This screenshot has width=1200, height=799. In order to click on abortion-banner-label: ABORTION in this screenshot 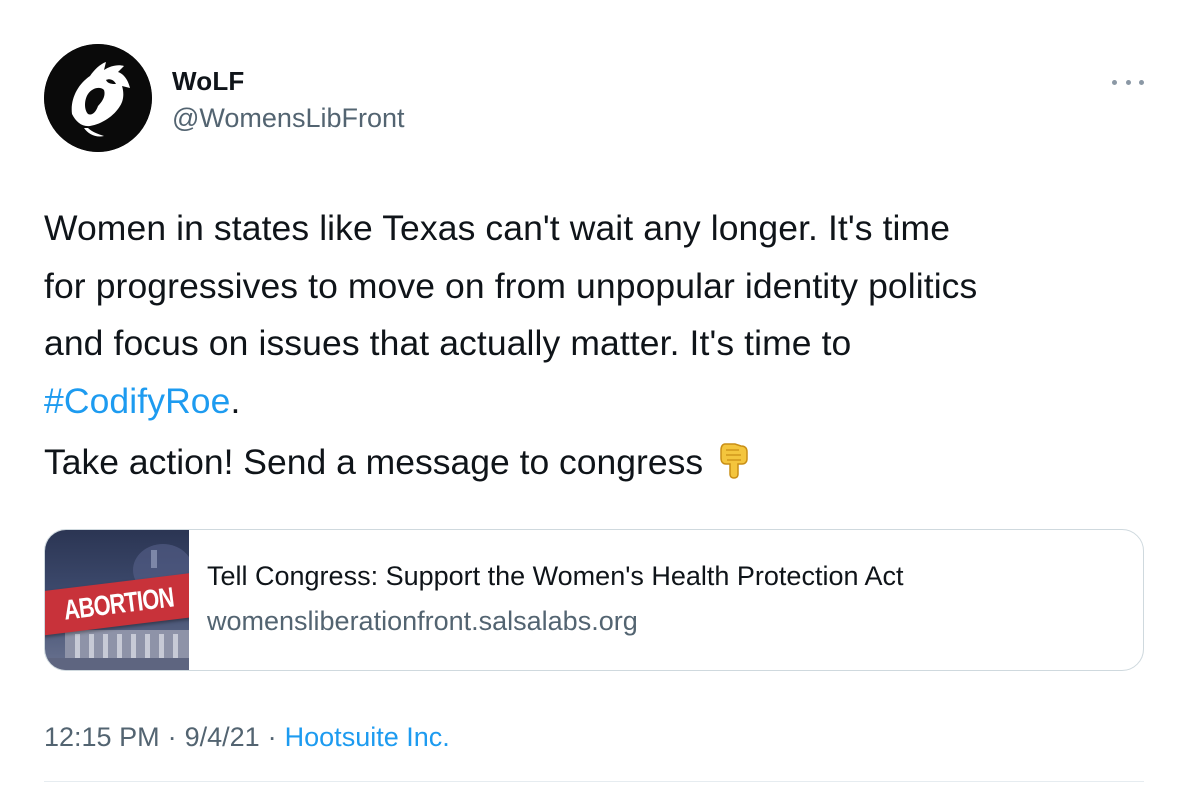, I will do `click(119, 603)`.